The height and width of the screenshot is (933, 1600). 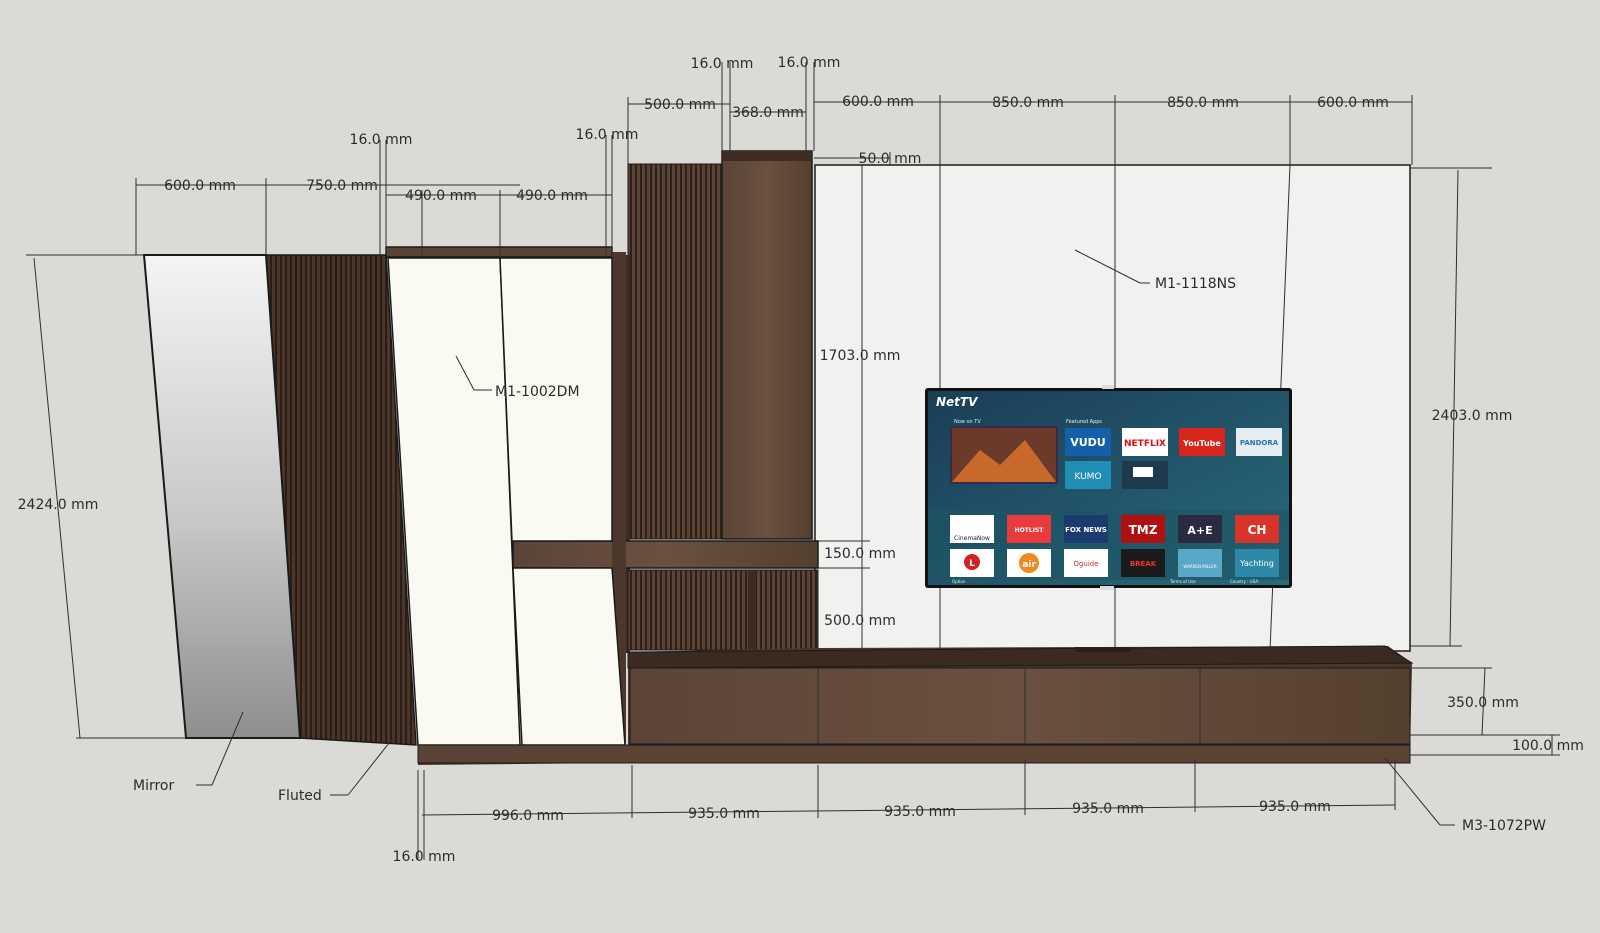 I want to click on wardrobe, so click(x=505, y=496).